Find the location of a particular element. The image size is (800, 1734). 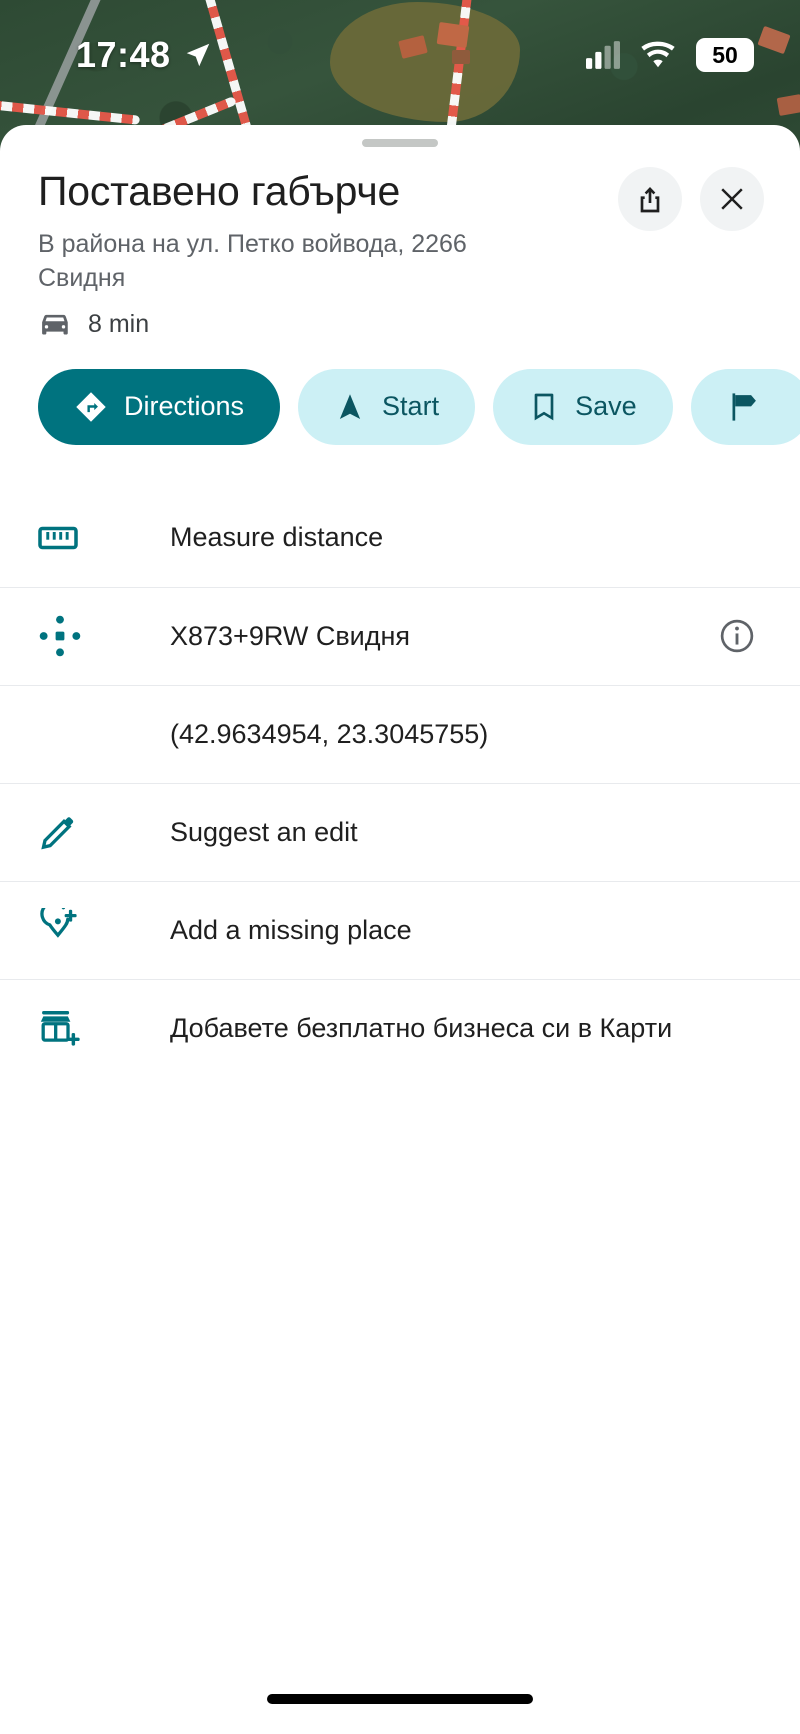

directions-button: Directions is located at coordinates (159, 406).